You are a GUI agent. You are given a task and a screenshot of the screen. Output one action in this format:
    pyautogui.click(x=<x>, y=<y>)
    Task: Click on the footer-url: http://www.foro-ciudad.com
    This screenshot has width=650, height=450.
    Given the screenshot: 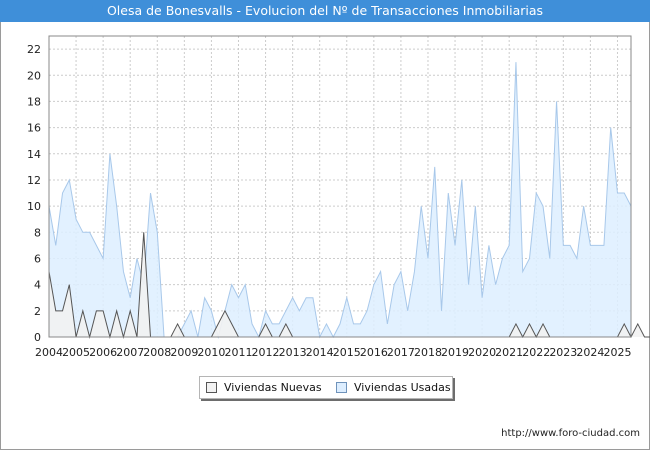 What is the action you would take?
    pyautogui.click(x=570, y=433)
    